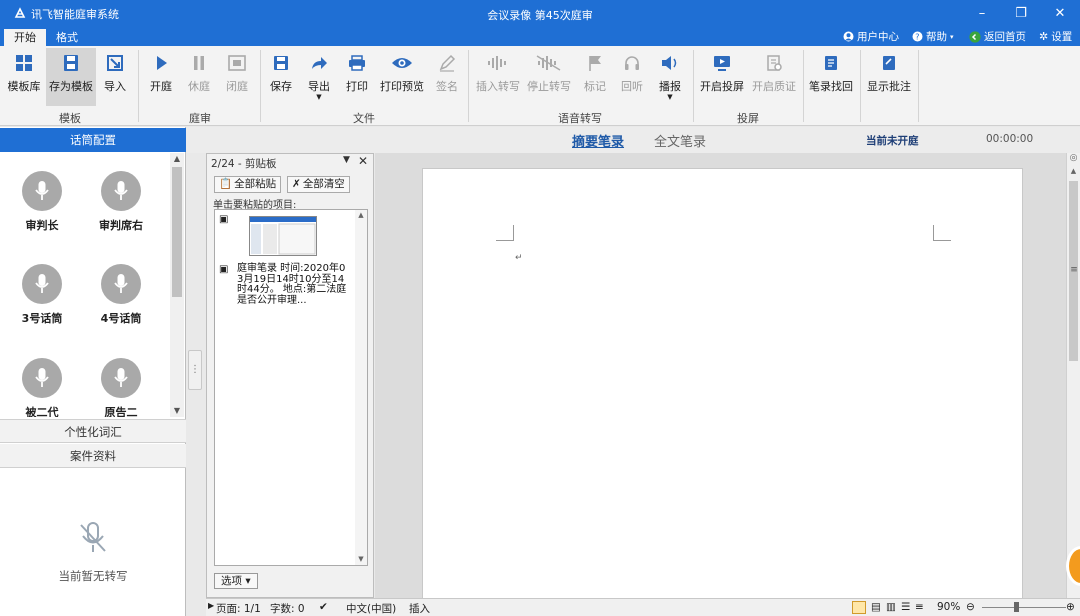  I want to click on status-expand-arrow: ▶, so click(211, 605).